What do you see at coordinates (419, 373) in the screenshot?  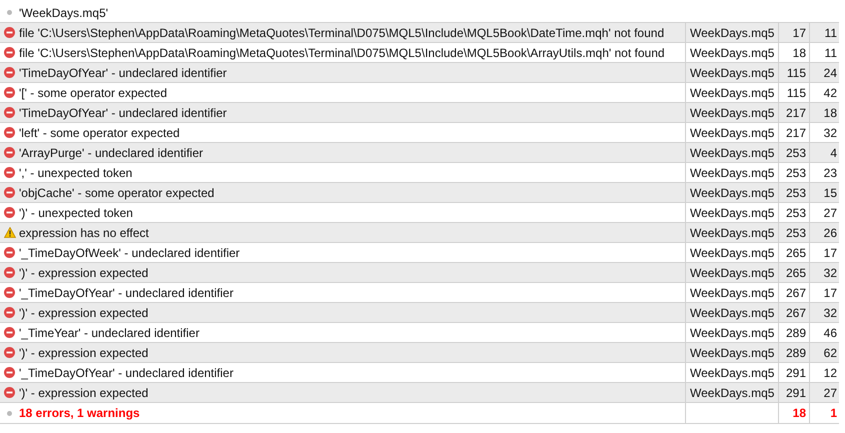 I see `message-row: '_TimeDayOfYear' - undeclared identifier WeekDays.mq5 291 12` at bounding box center [419, 373].